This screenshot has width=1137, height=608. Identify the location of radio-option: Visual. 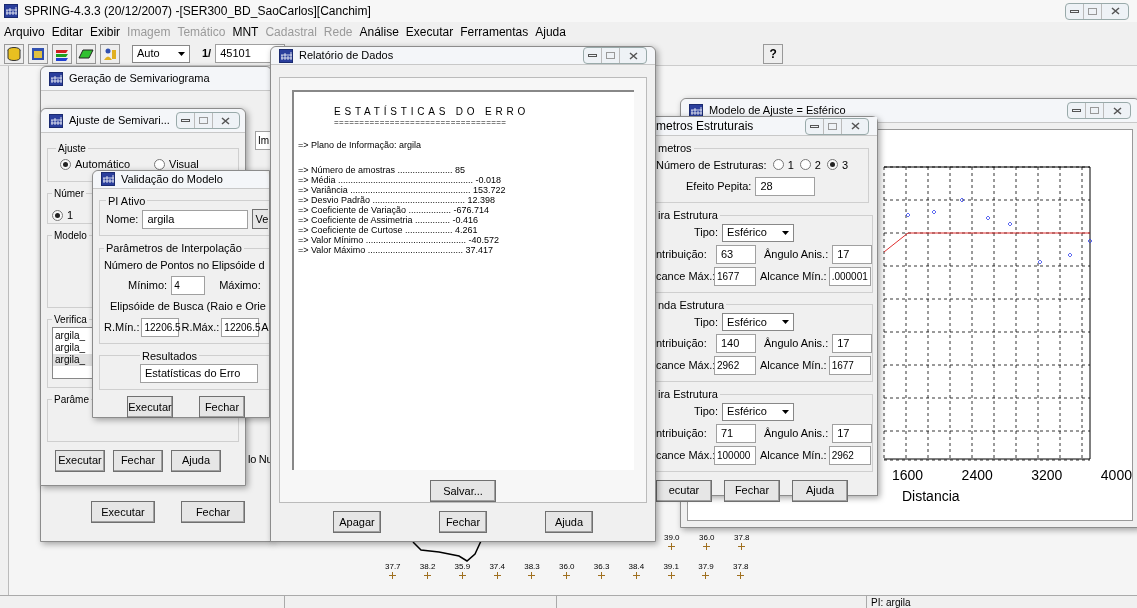
(176, 164).